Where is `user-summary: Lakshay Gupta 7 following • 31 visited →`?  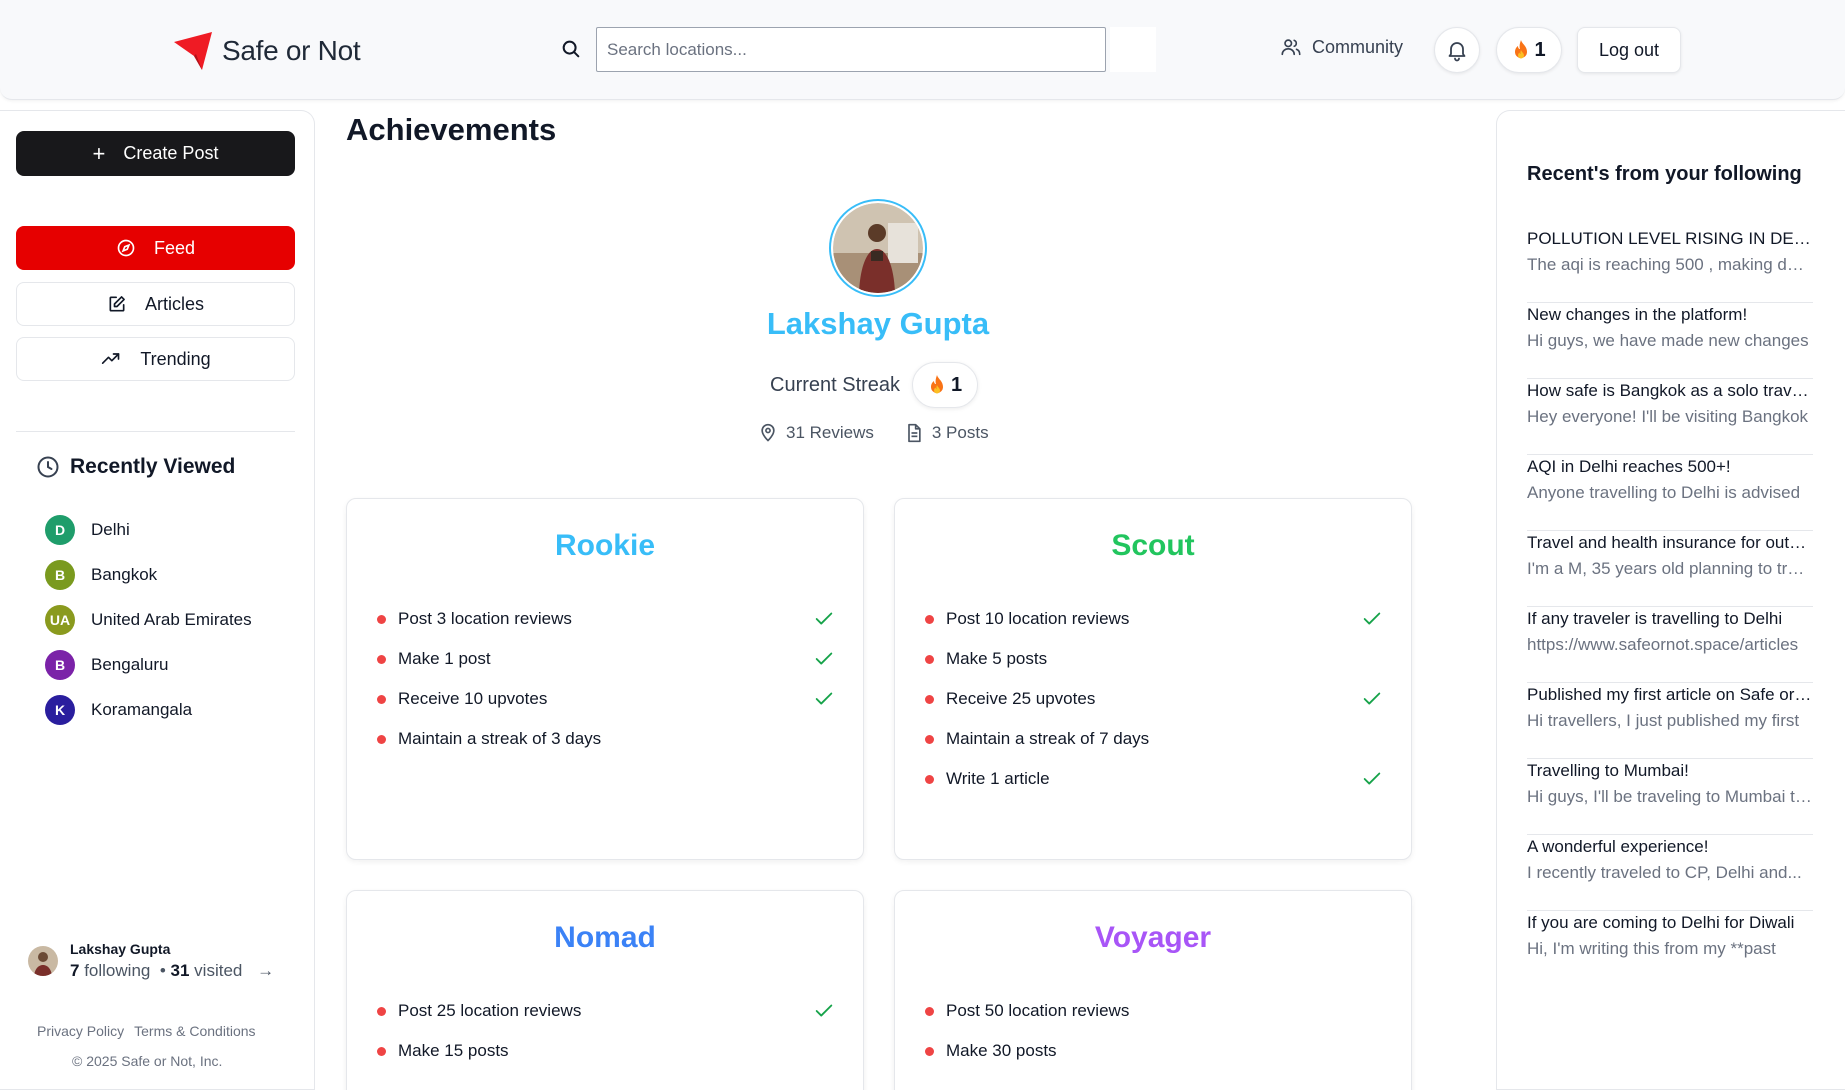 user-summary: Lakshay Gupta 7 following • 31 visited → is located at coordinates (151, 961).